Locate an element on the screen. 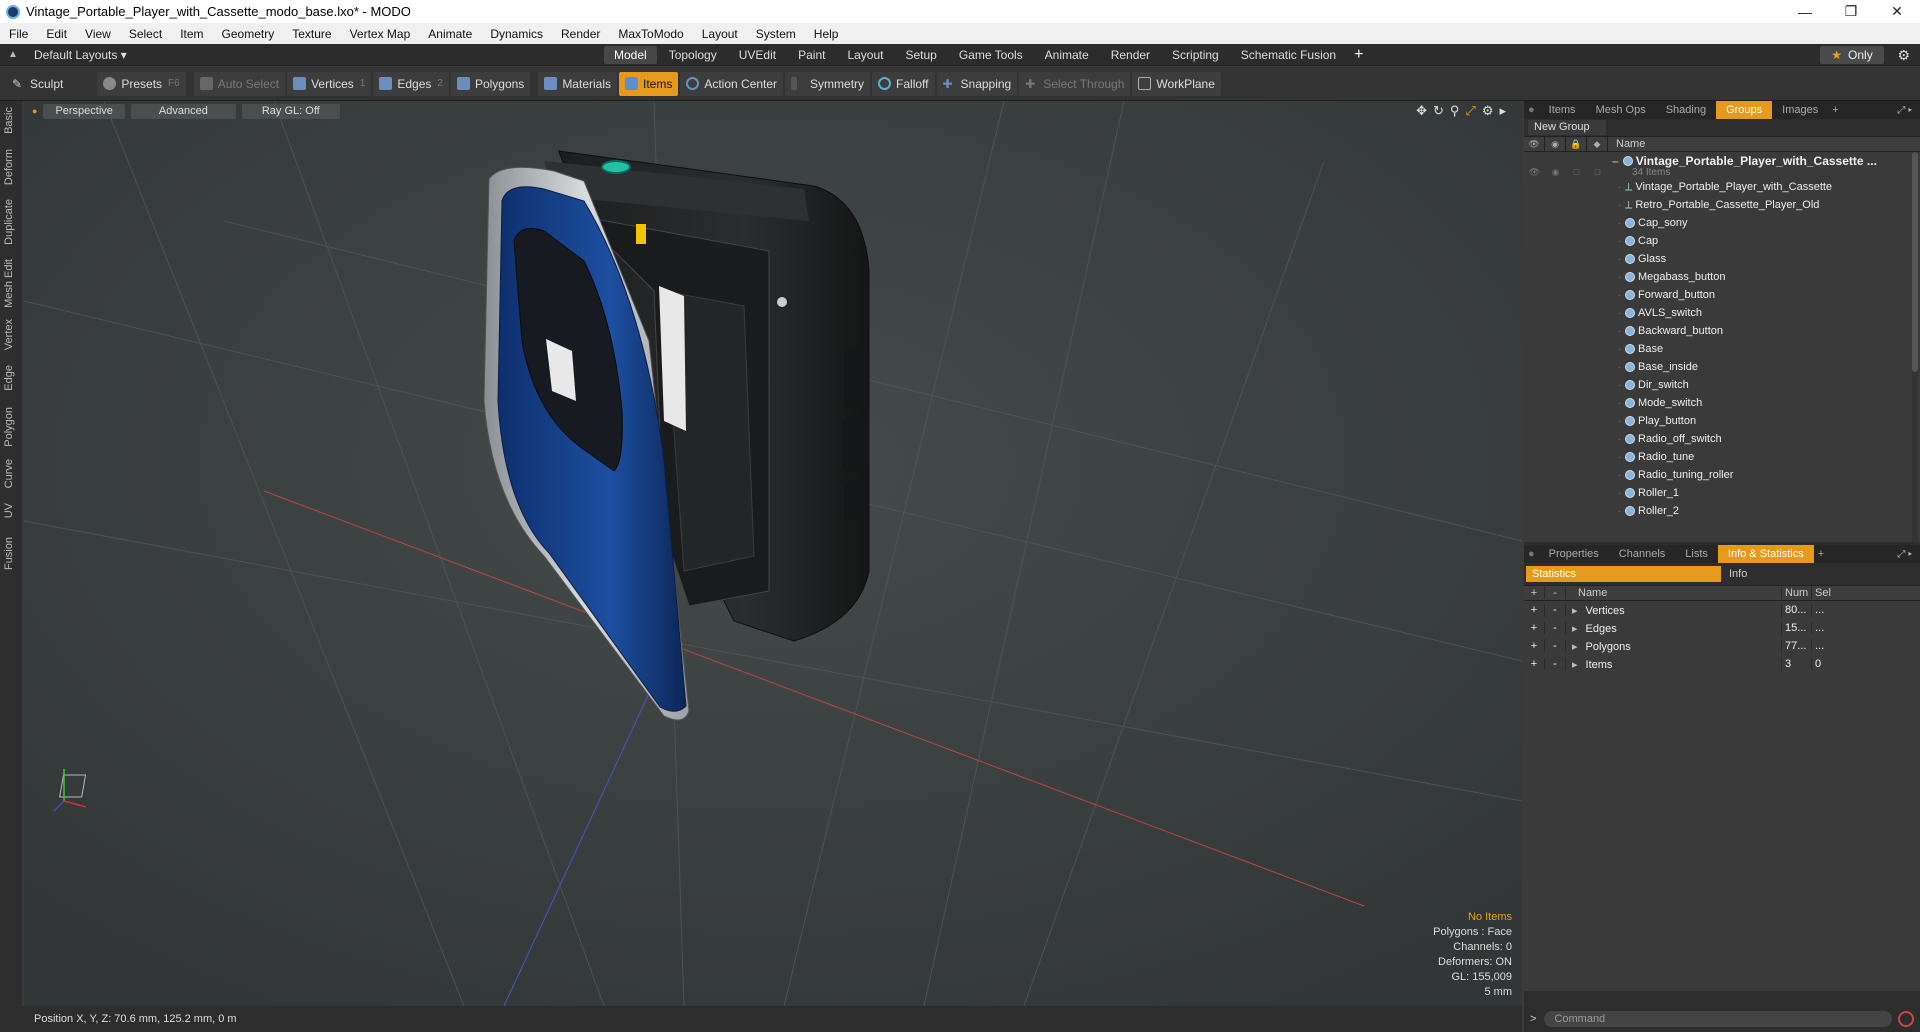 The image size is (1920, 1032). raygl-dropdown: Ray GL: Off is located at coordinates (290, 111).